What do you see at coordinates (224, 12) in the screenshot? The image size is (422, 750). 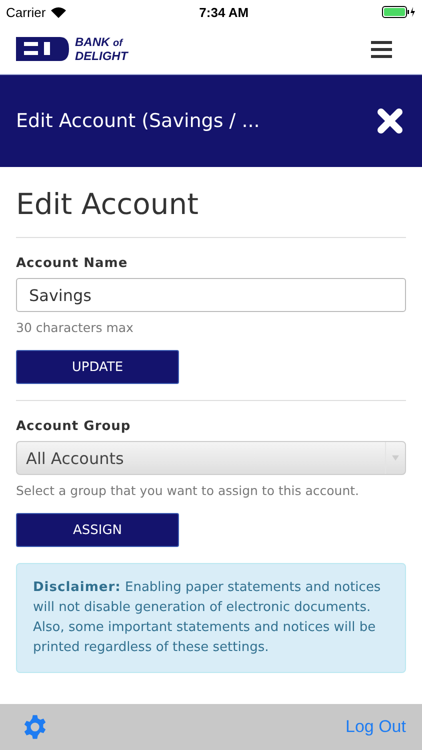 I see `clock-time: 7:34 AM` at bounding box center [224, 12].